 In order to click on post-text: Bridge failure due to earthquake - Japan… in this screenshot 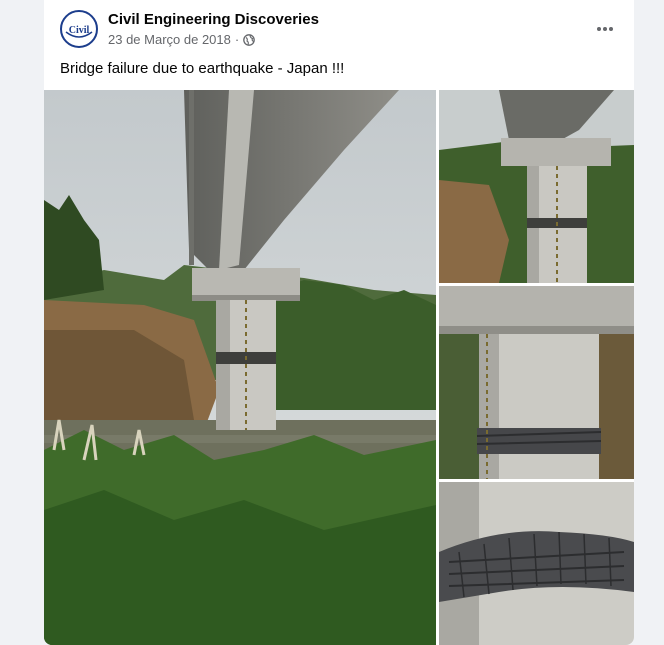, I will do `click(202, 68)`.